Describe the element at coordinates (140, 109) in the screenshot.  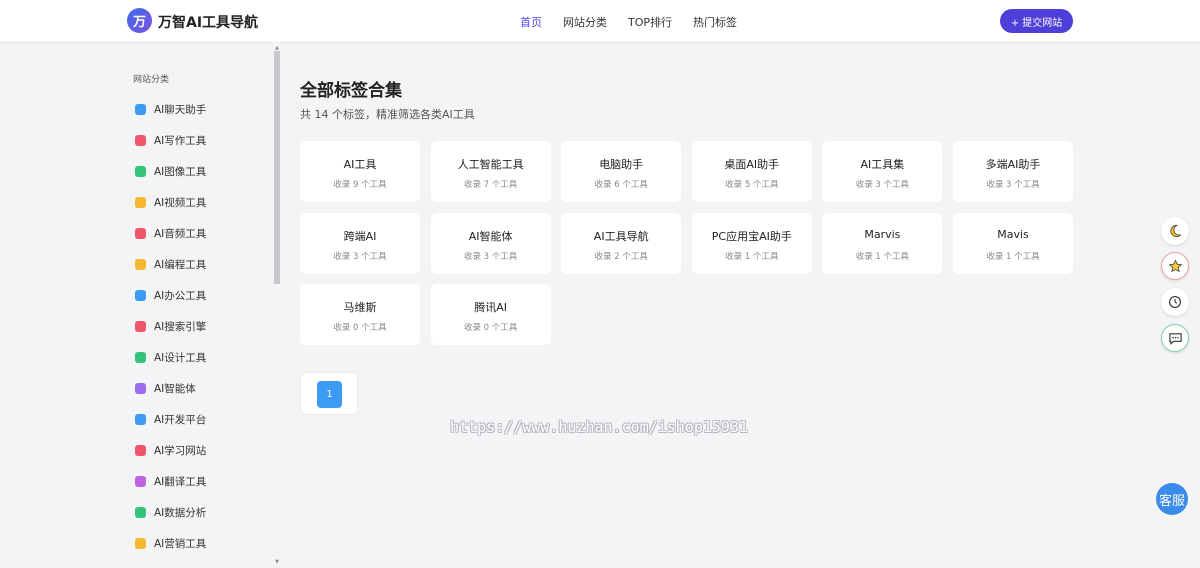
I see `chat-icon` at that location.